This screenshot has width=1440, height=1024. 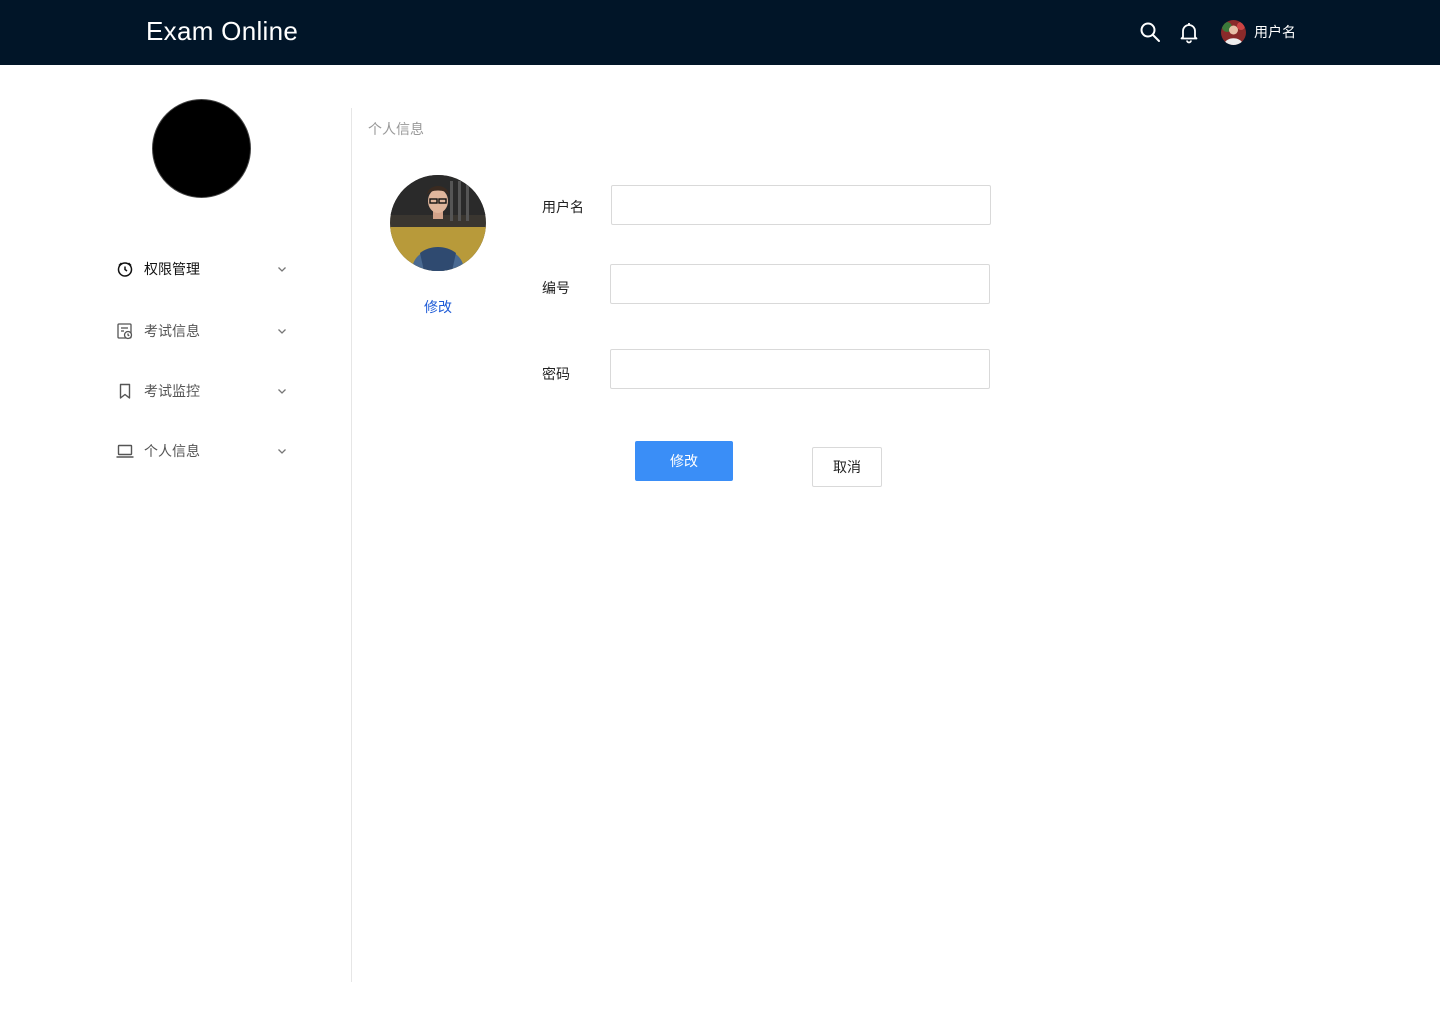 What do you see at coordinates (556, 288) in the screenshot?
I see `id-field-label: 编号` at bounding box center [556, 288].